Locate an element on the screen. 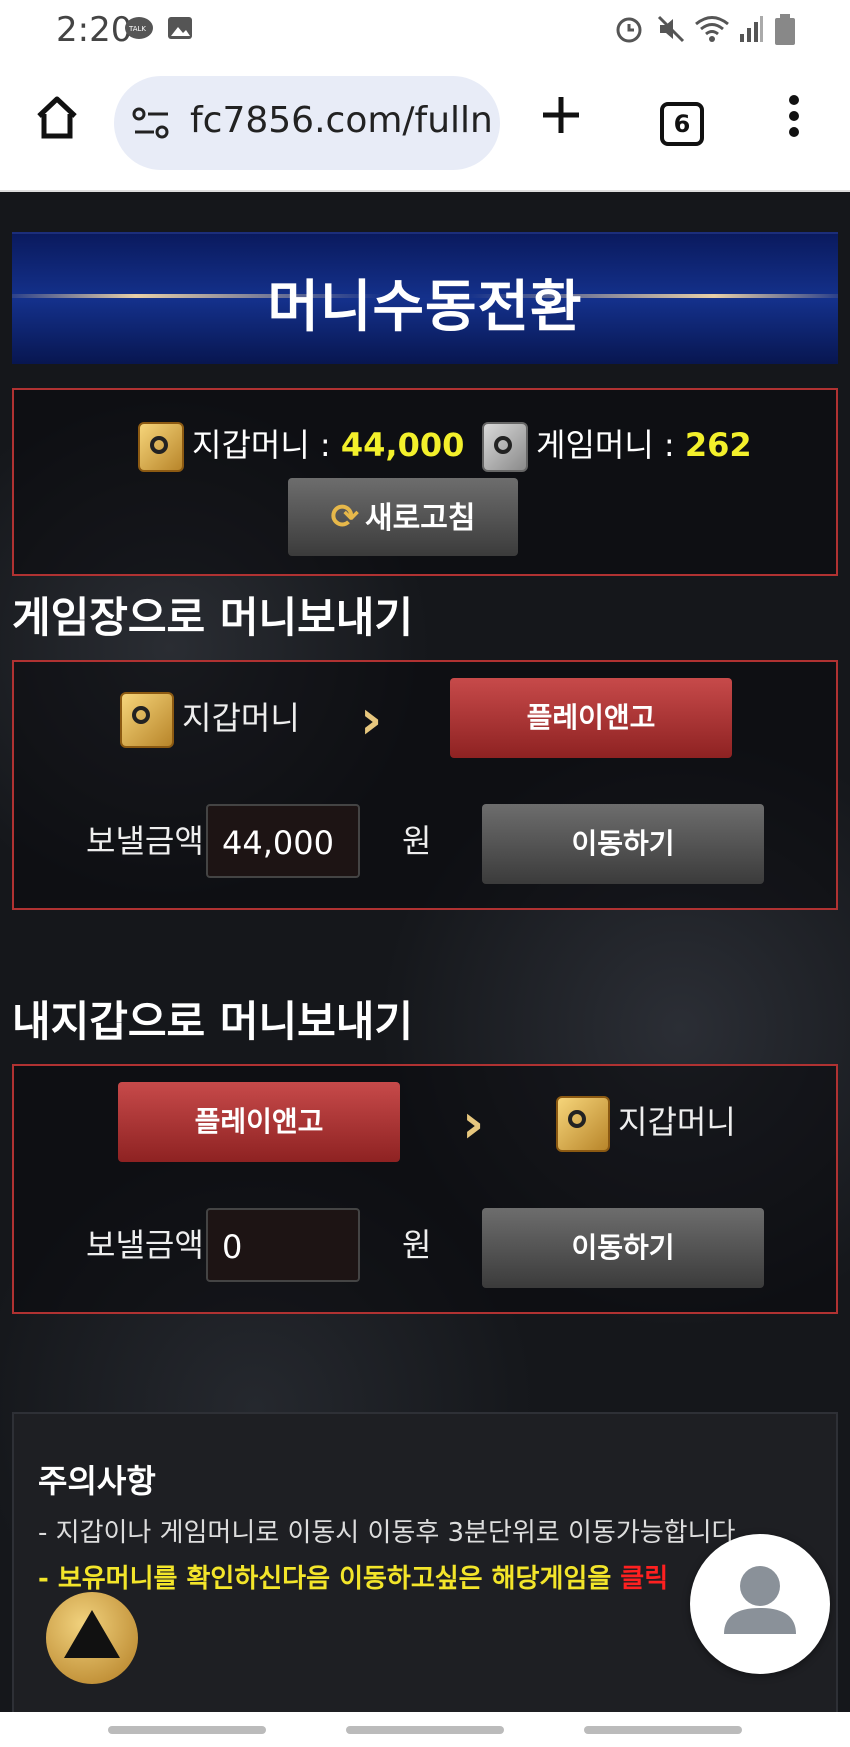 This screenshot has height=1747, width=850. to-game-section-title: 게임장으로 머니보내기 is located at coordinates (213, 617).